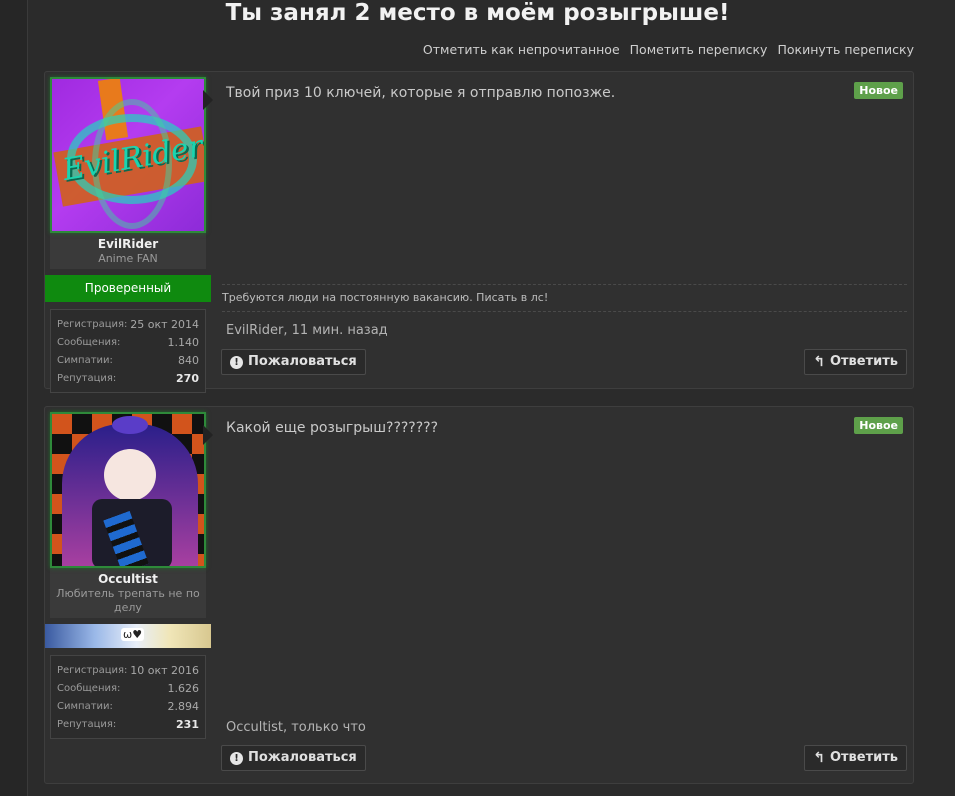 This screenshot has width=955, height=796. I want to click on avatar, so click(128, 490).